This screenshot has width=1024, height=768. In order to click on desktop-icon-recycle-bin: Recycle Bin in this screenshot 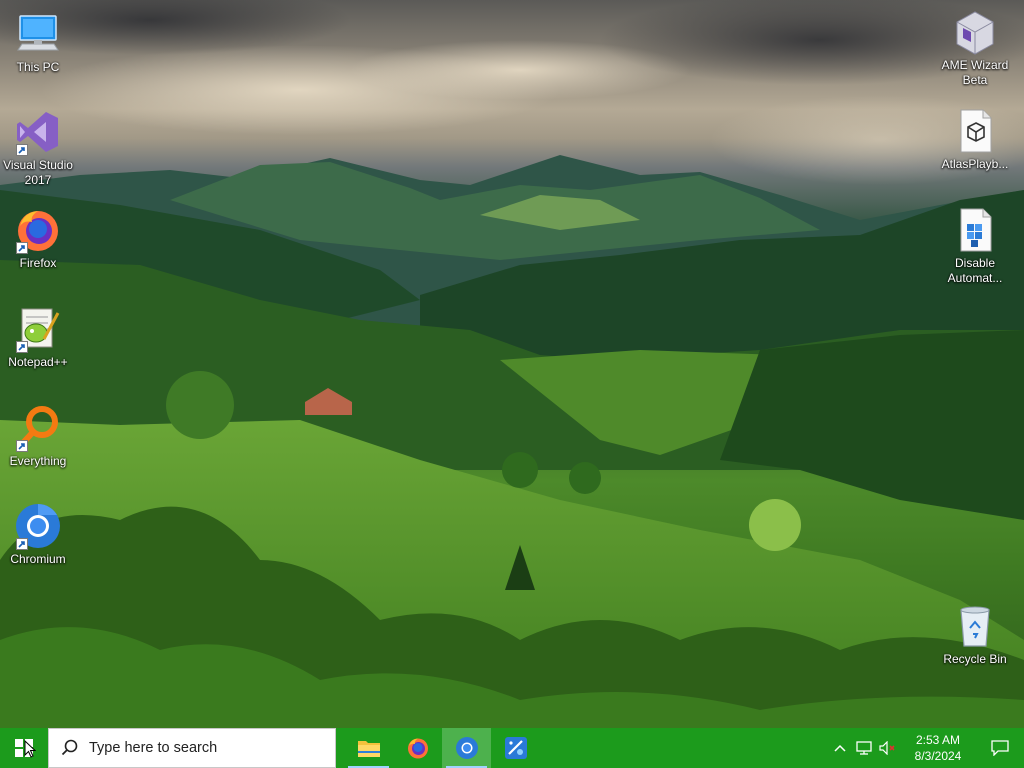, I will do `click(975, 634)`.